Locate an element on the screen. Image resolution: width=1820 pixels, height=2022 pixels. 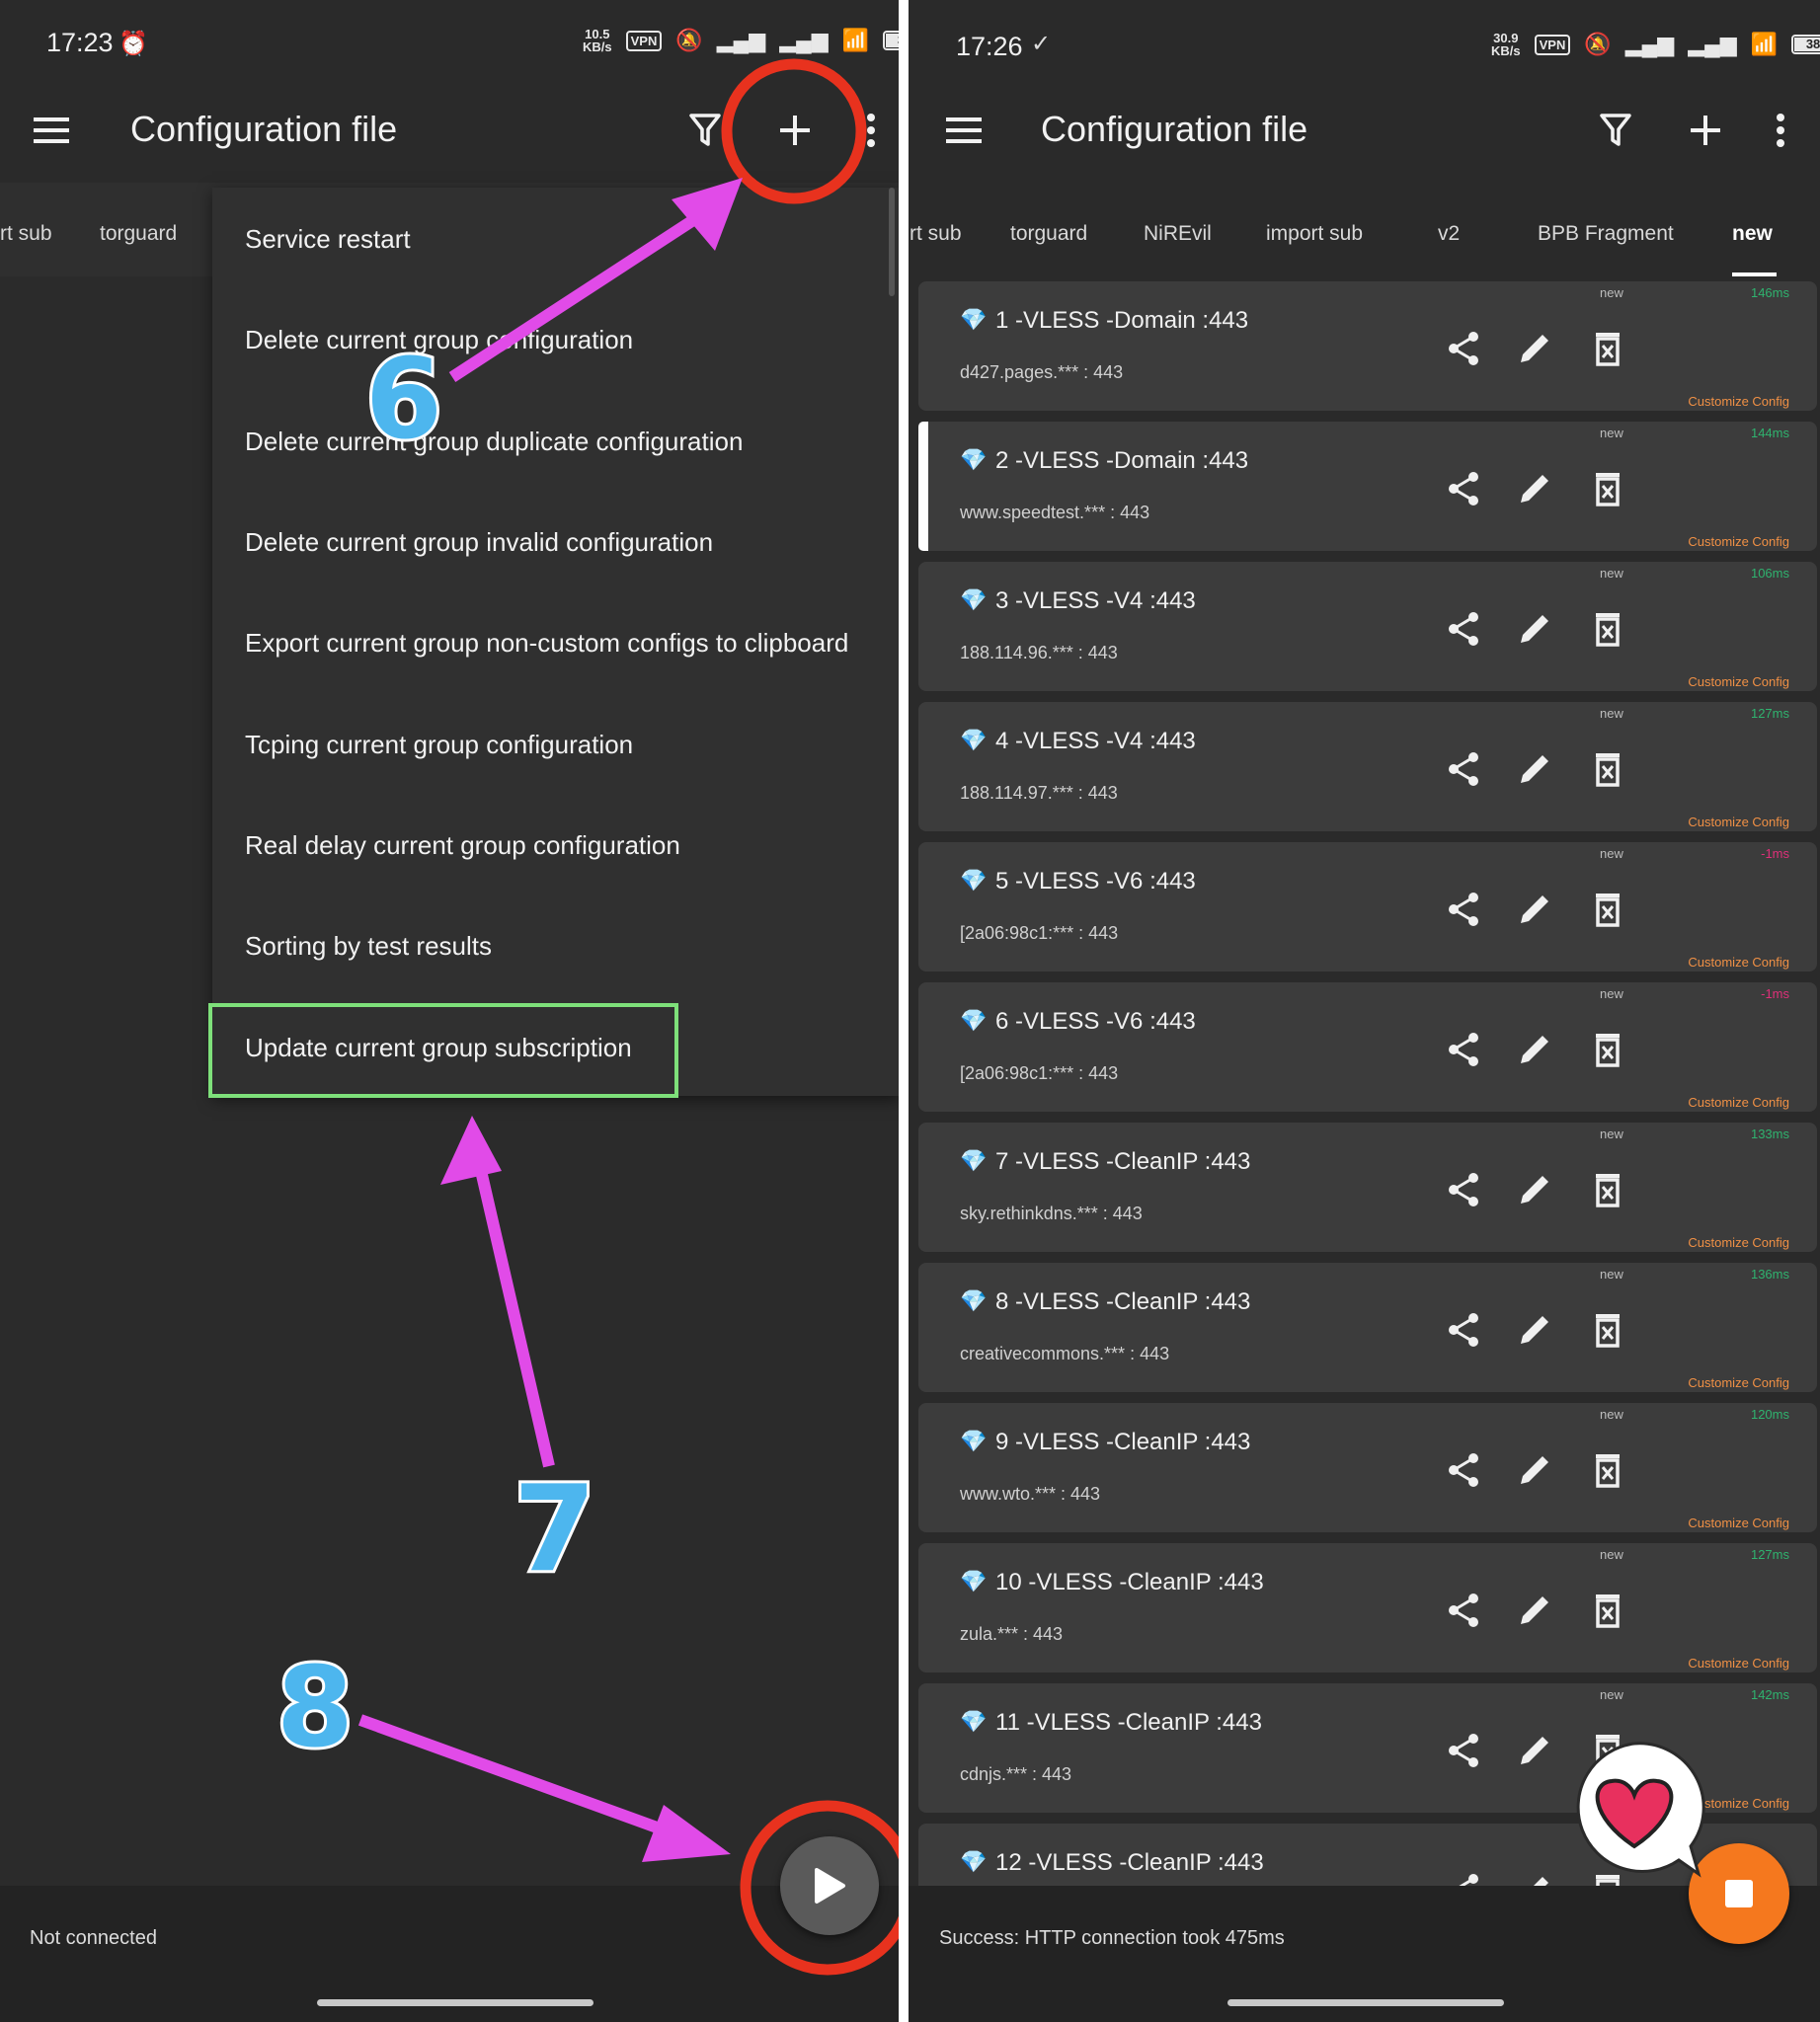
config-address: 188.114.97.*** : 443 is located at coordinates (1039, 793).